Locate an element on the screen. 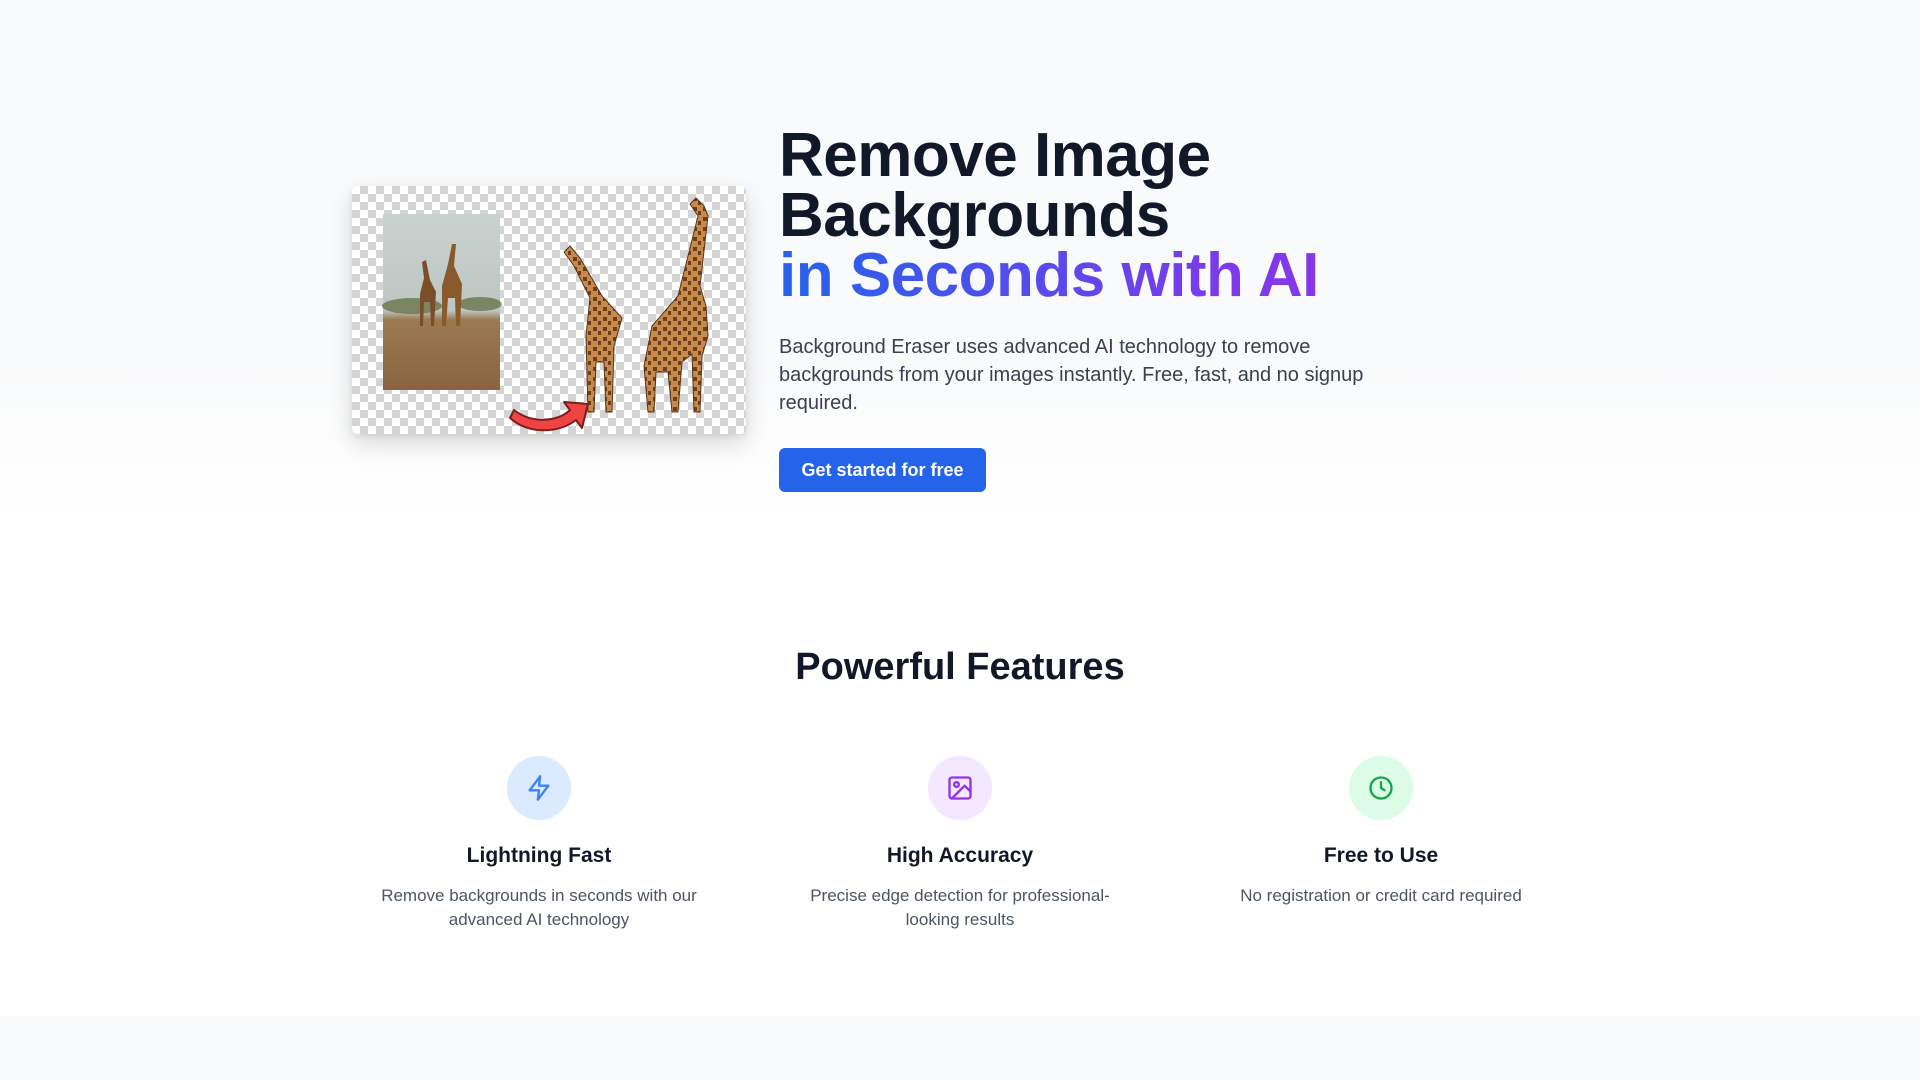 This screenshot has width=1920, height=1080. hero-title-line-1: Remove Image is located at coordinates (995, 155).